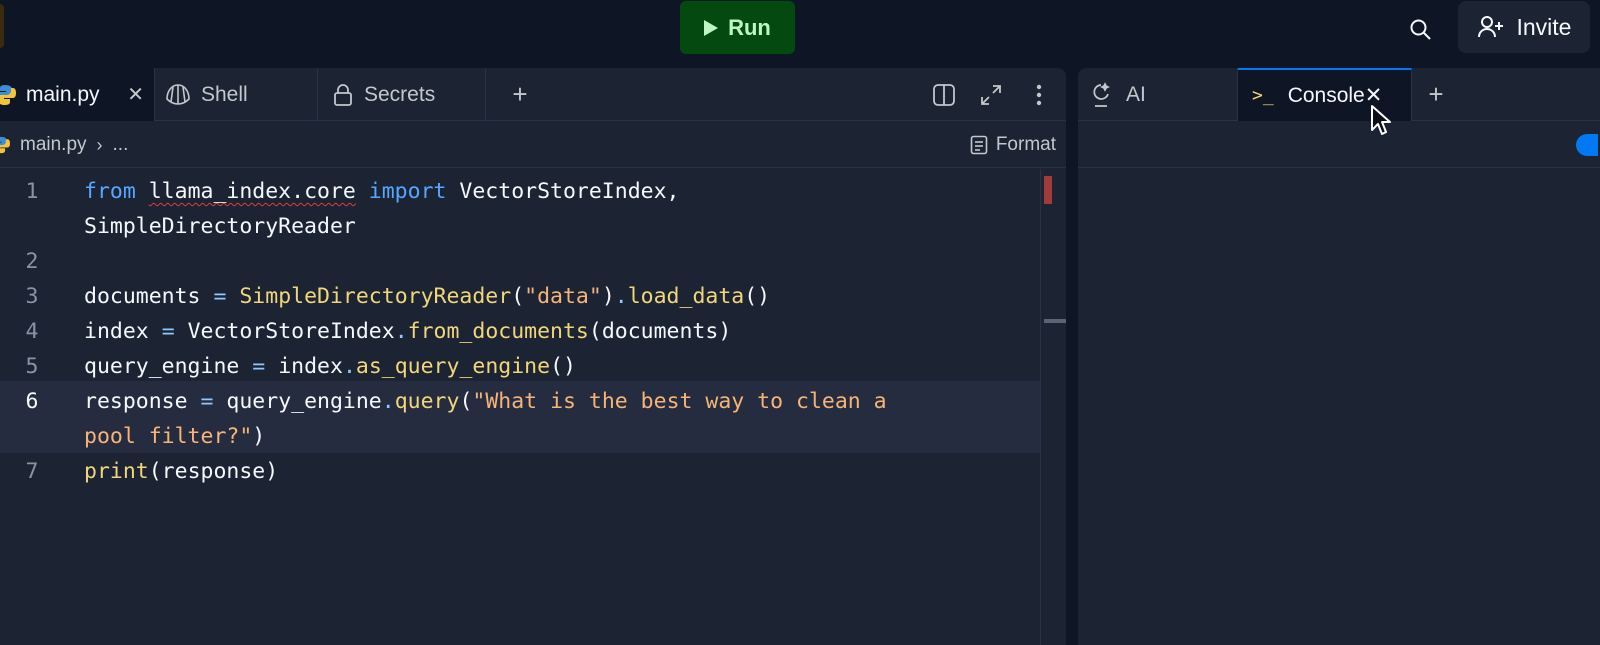  I want to click on code-line: 2, so click(520, 263).